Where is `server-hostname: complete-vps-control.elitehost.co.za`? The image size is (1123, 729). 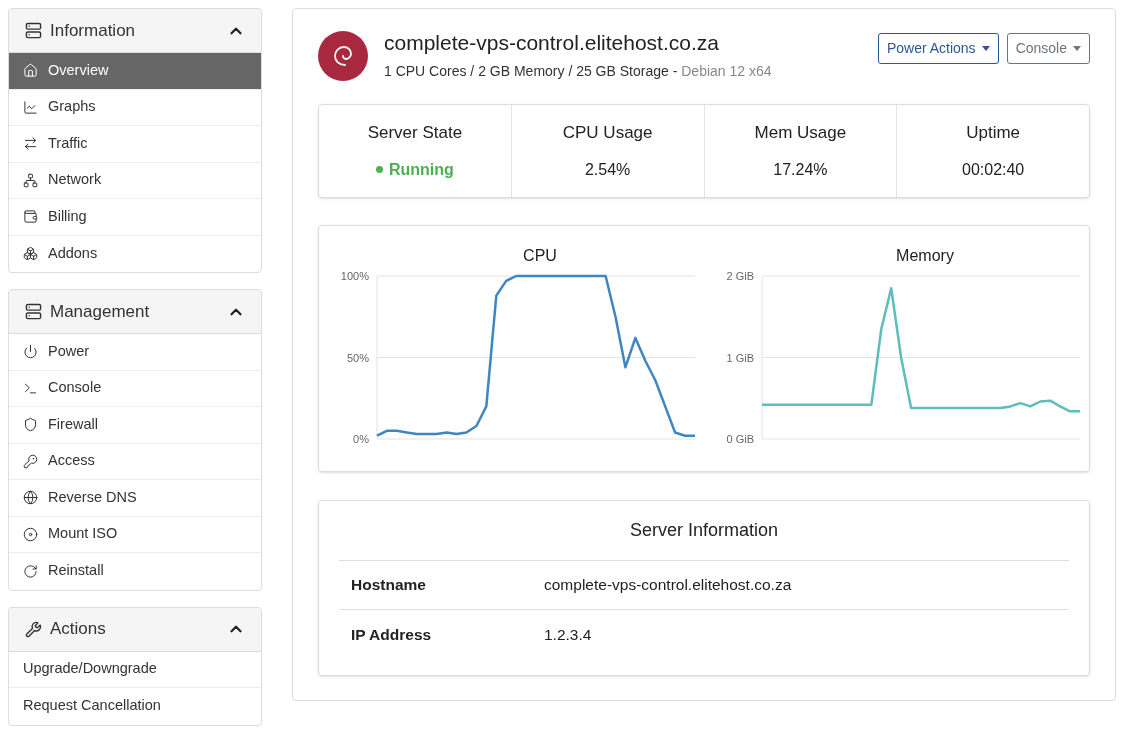 server-hostname: complete-vps-control.elitehost.co.za is located at coordinates (552, 43).